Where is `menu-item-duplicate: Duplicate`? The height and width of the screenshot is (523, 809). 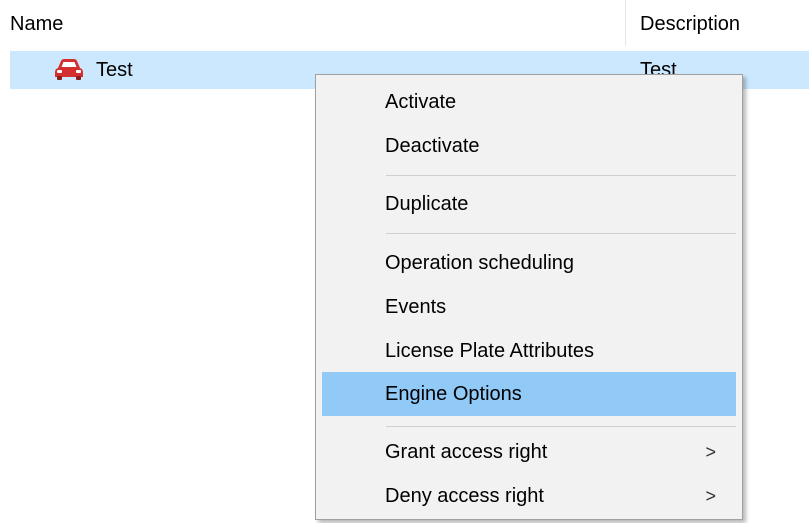
menu-item-duplicate: Duplicate is located at coordinates (529, 204).